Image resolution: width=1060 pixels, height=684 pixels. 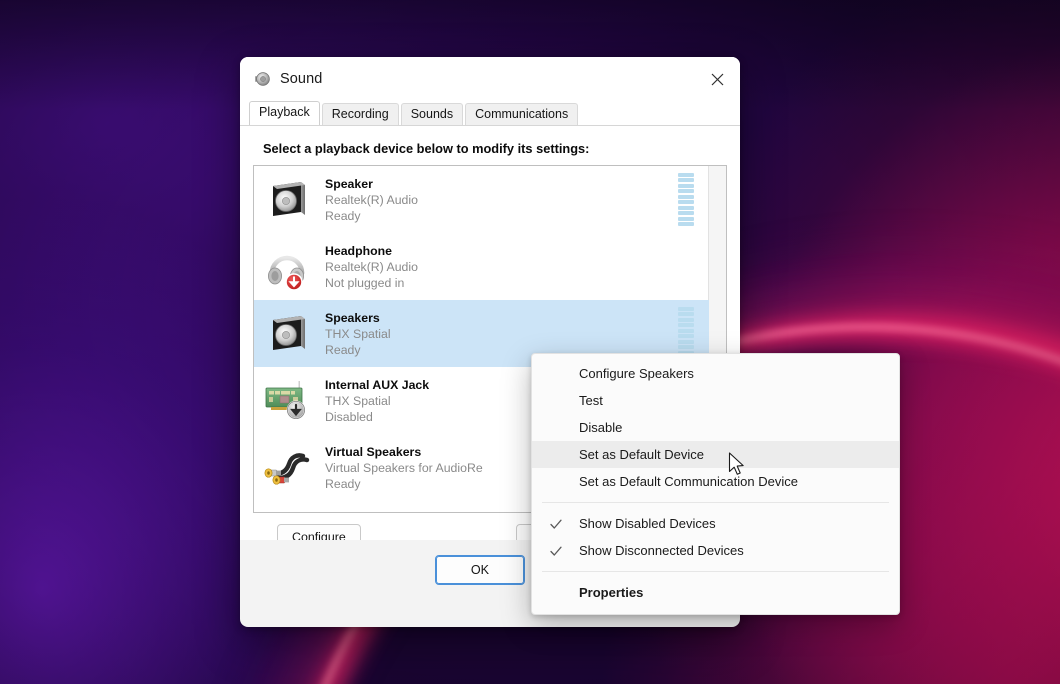 I want to click on menu-item-label: Show Disconnected Devices, so click(x=661, y=550).